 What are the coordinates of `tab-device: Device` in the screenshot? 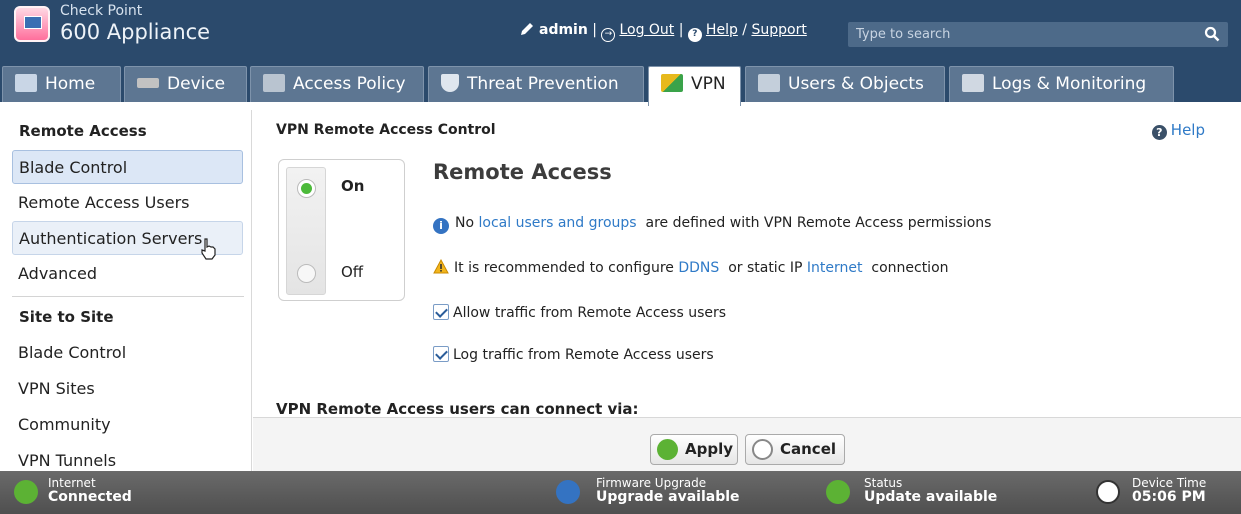 It's located at (185, 84).